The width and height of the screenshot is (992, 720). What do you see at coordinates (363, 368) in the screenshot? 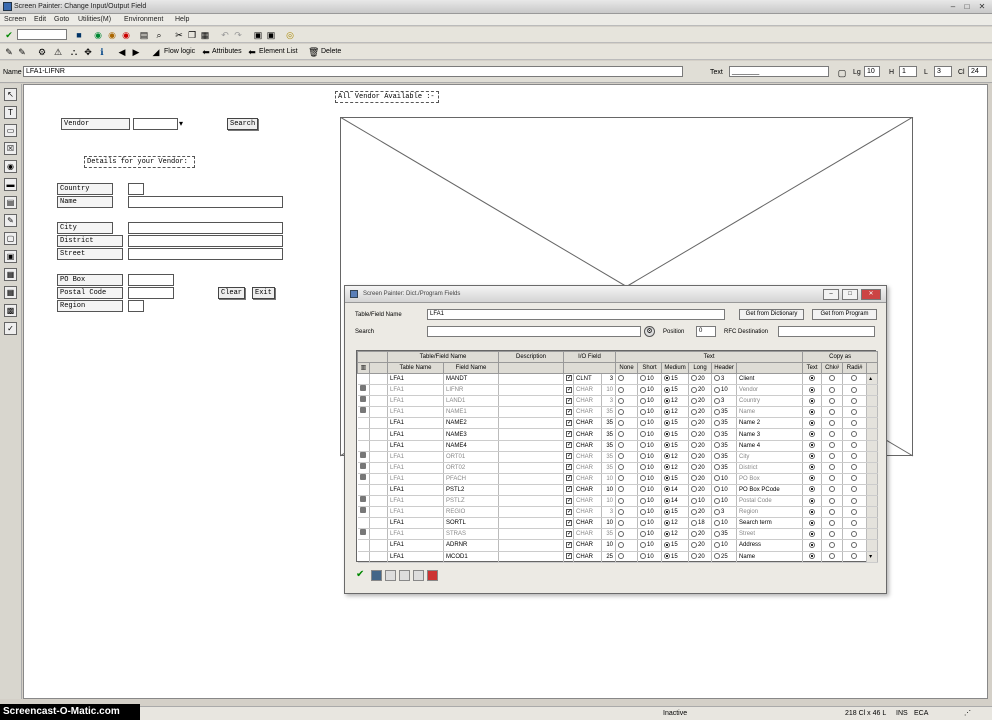
I see `select-all-cell: ▥` at bounding box center [363, 368].